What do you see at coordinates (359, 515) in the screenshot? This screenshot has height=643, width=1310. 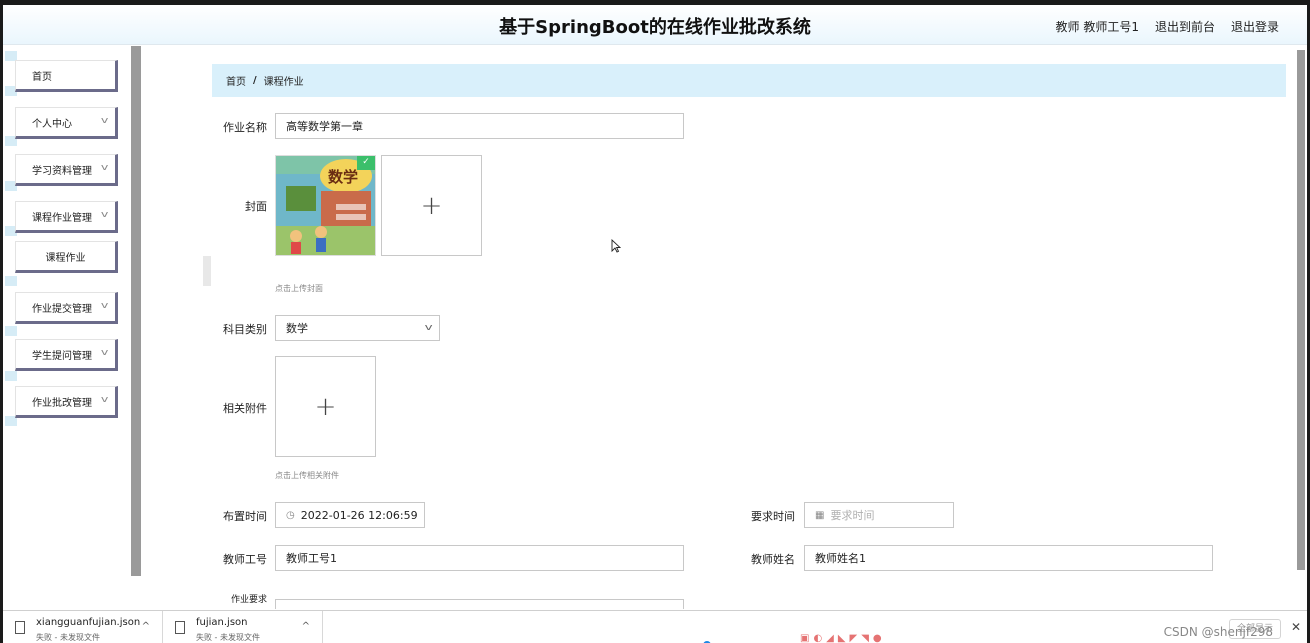 I see `assign-time-value: 2022-01-26 12:06:59` at bounding box center [359, 515].